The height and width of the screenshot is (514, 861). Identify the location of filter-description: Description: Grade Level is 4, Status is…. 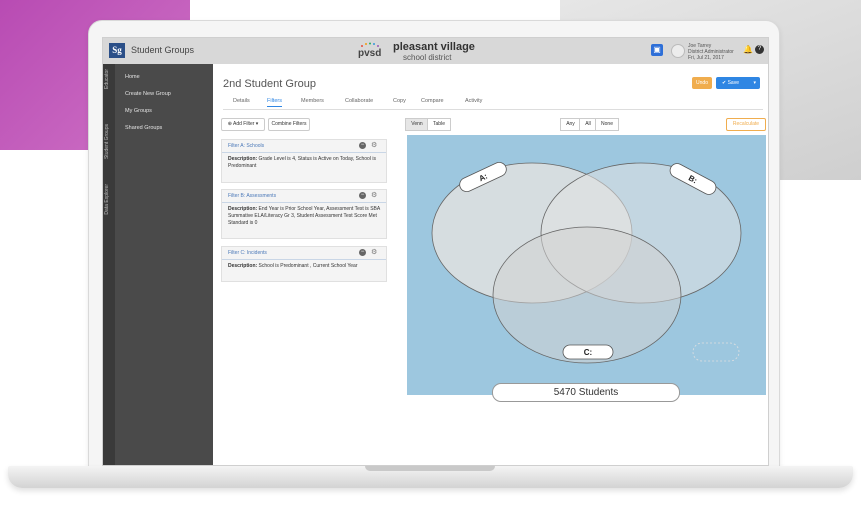
(304, 163).